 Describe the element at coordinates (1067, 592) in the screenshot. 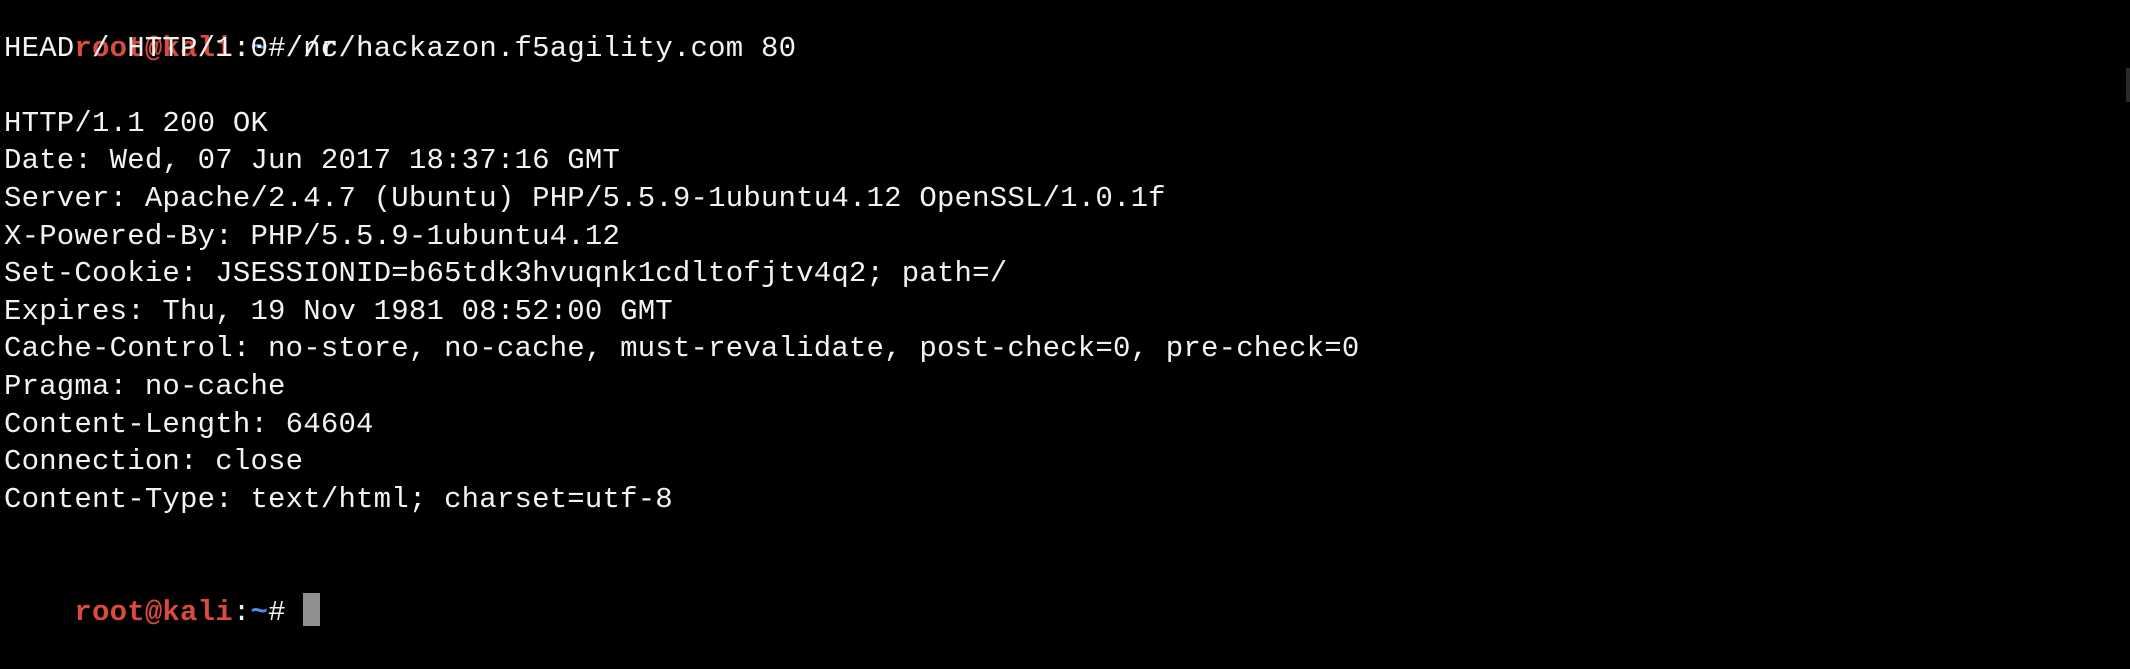

I see `active-prompt-line: root@kali:~#` at that location.